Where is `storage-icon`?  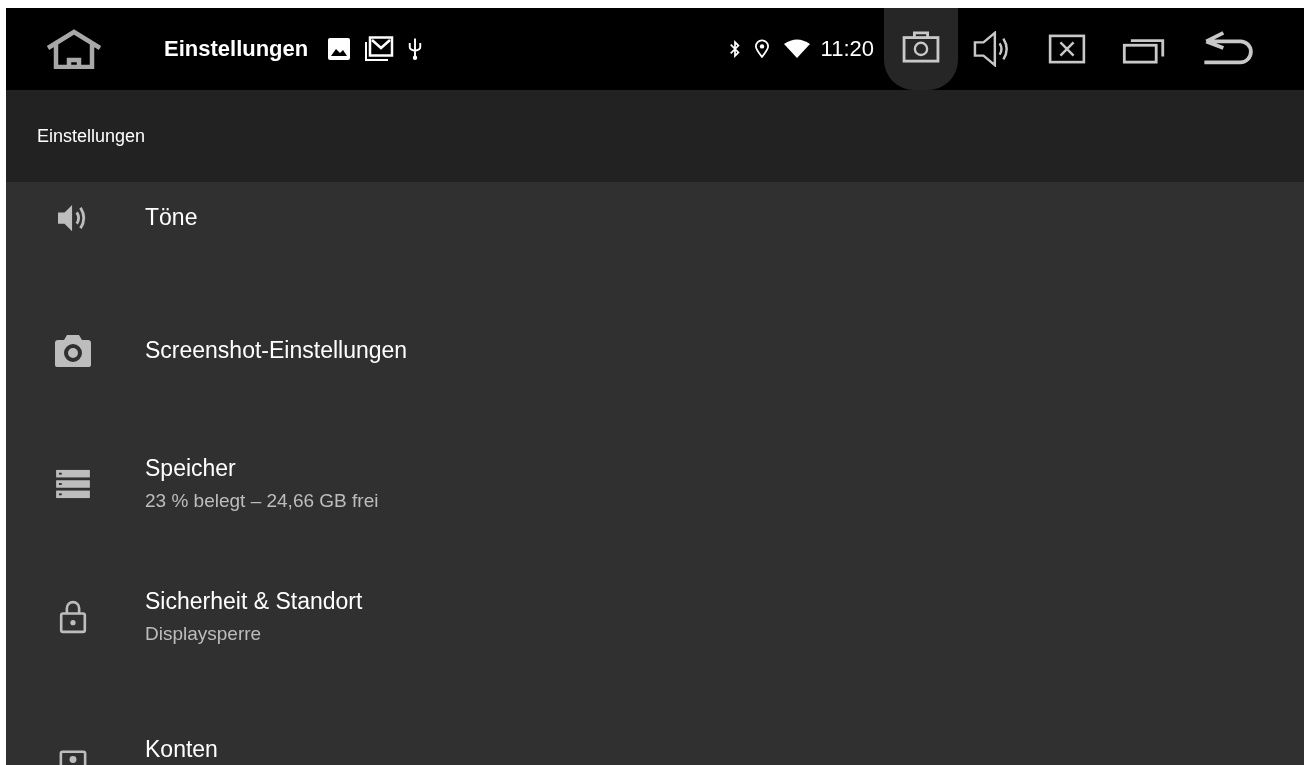 storage-icon is located at coordinates (73, 483).